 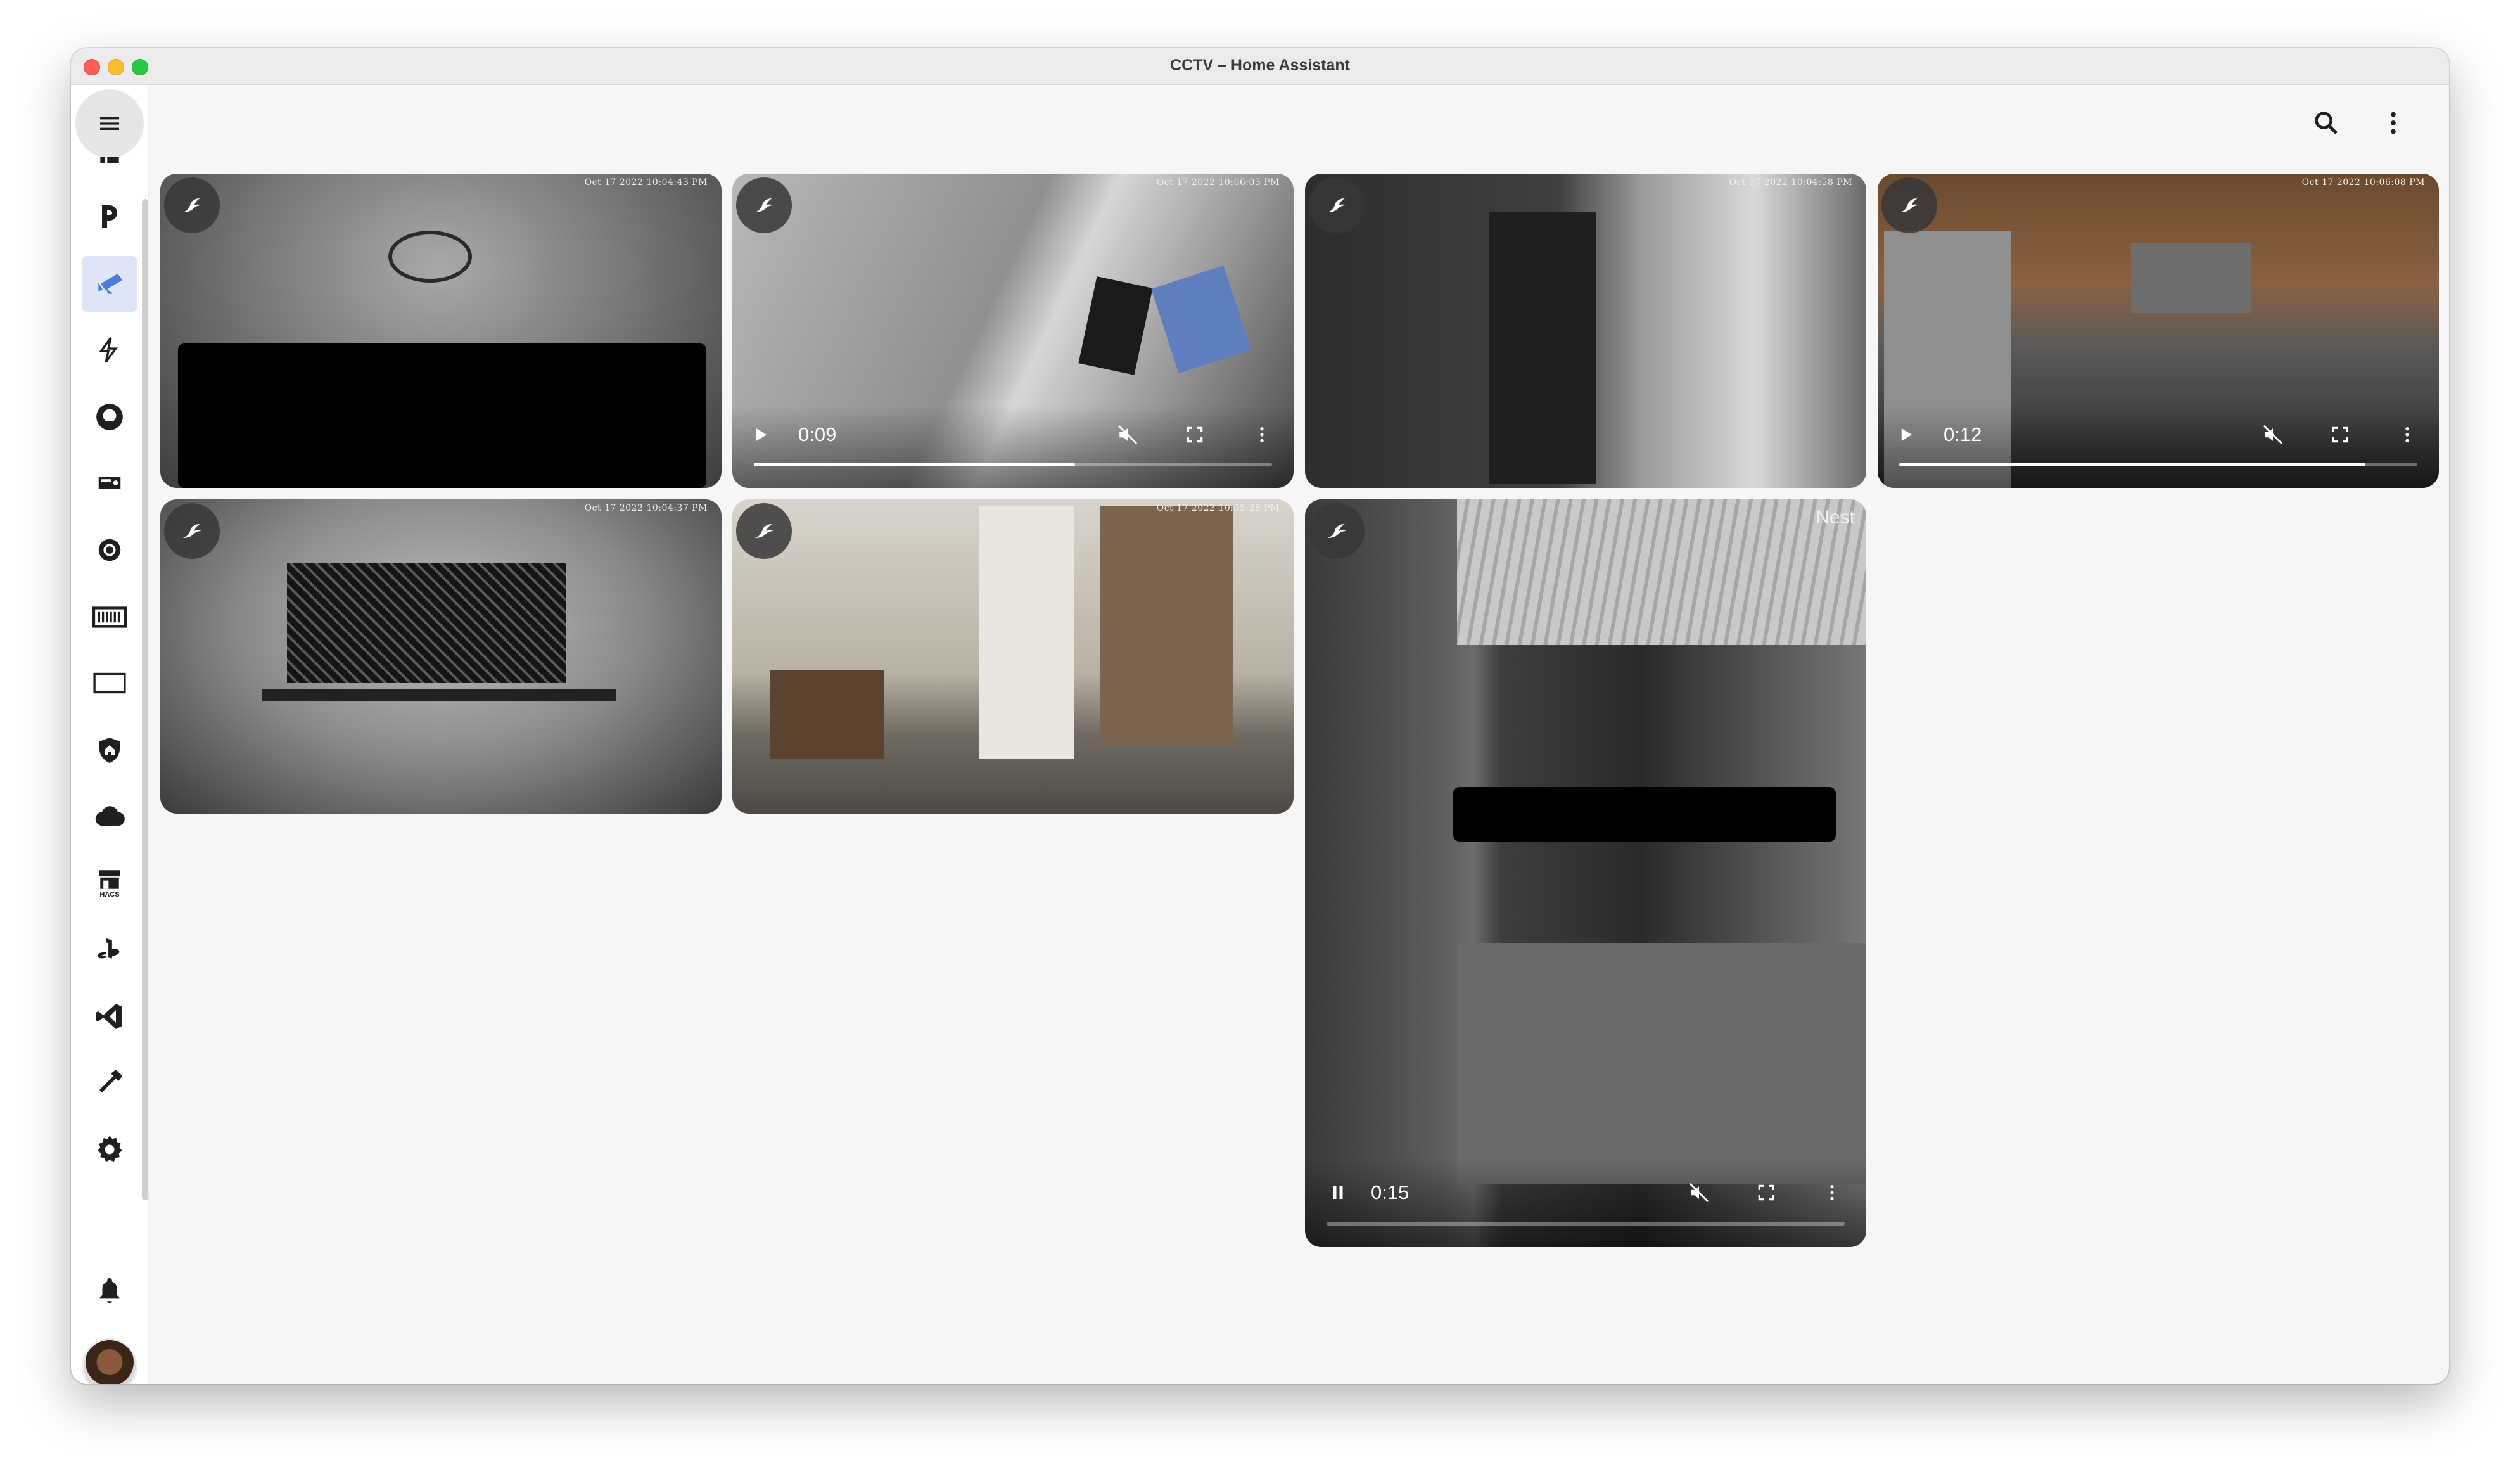 I want to click on camera-card: Oct 17 2022 10:06:03 PM 0:09, so click(x=1013, y=331).